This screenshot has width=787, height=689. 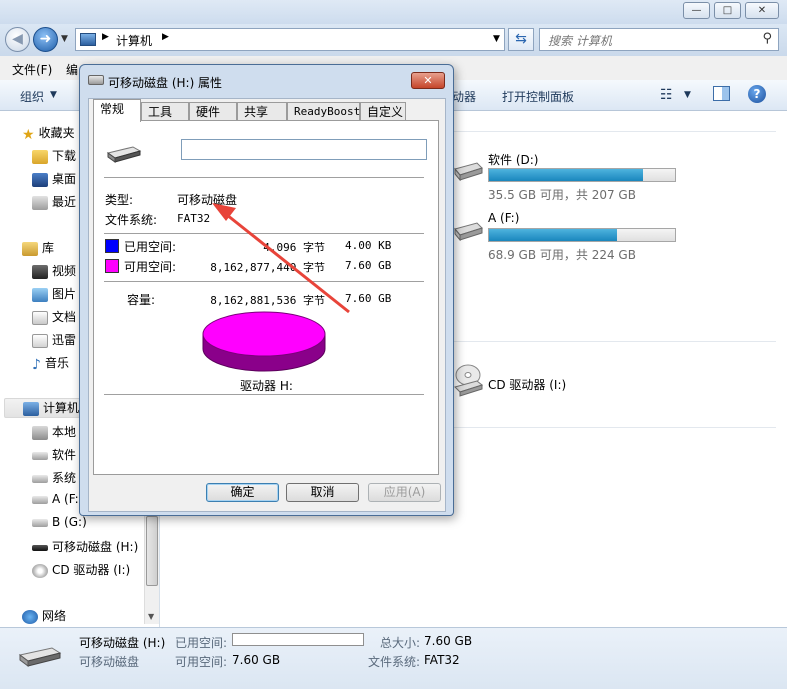 What do you see at coordinates (659, 39) in the screenshot?
I see `search-input: 搜索 计算机 ⚲` at bounding box center [659, 39].